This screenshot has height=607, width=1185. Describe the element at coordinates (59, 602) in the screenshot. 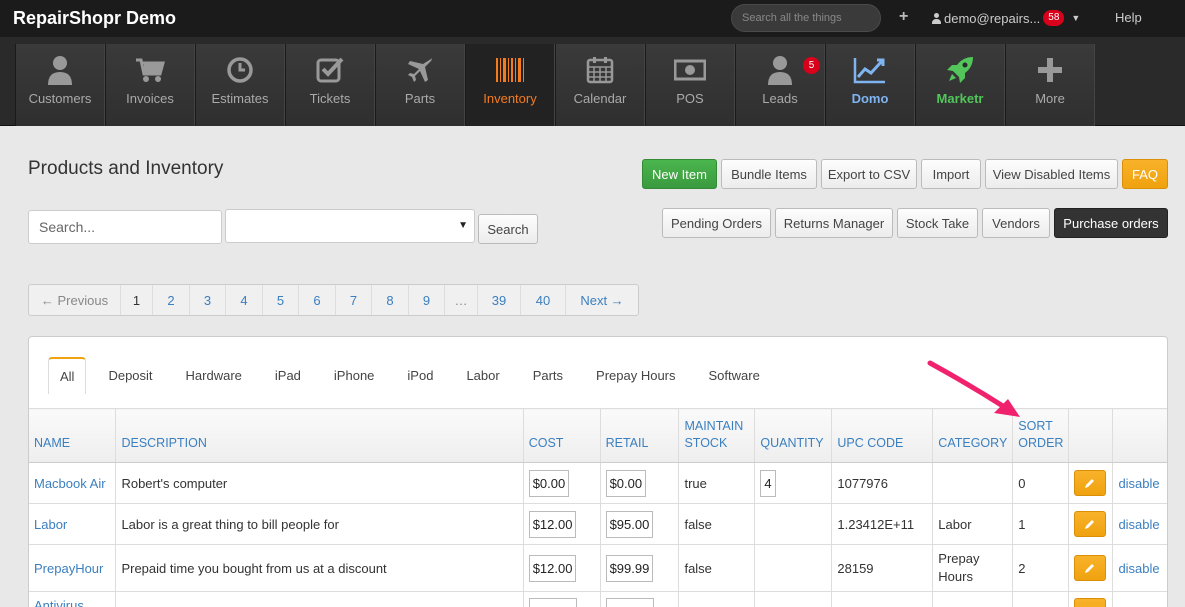

I see `product-name-link: Antivirus` at that location.